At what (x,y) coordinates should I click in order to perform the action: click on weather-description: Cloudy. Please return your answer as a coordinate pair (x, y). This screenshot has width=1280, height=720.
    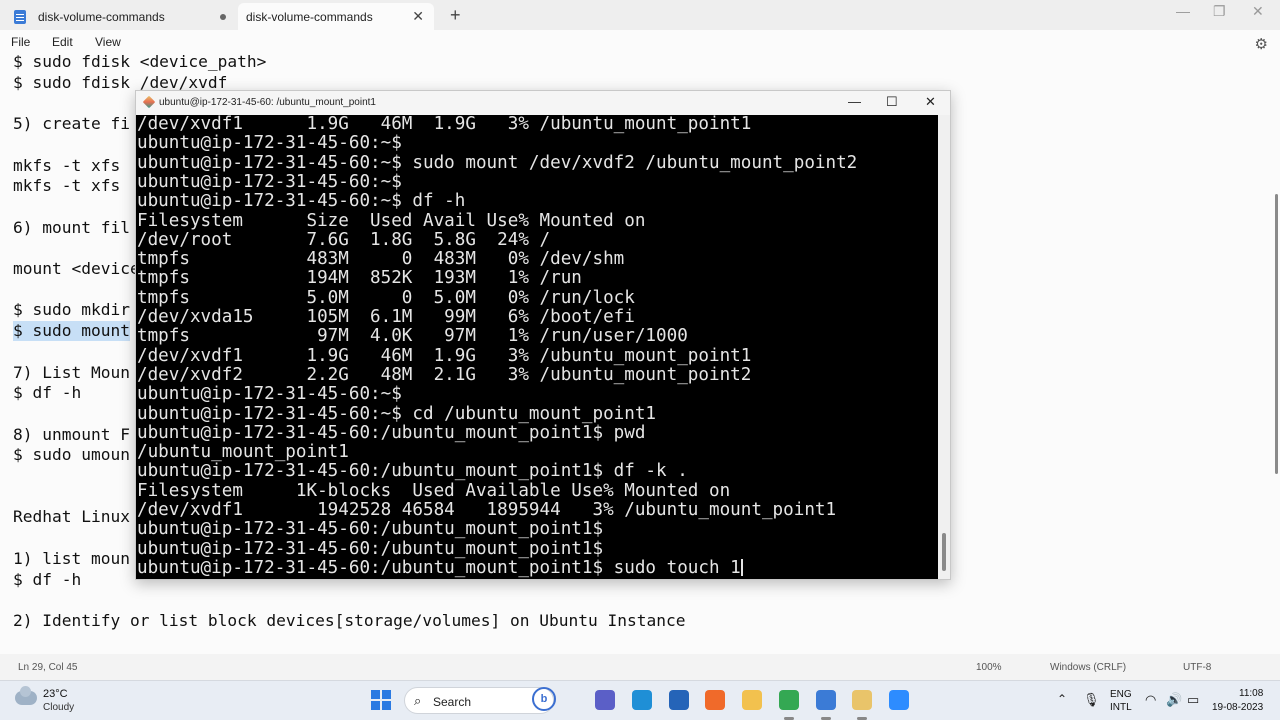
    Looking at the image, I should click on (58, 707).